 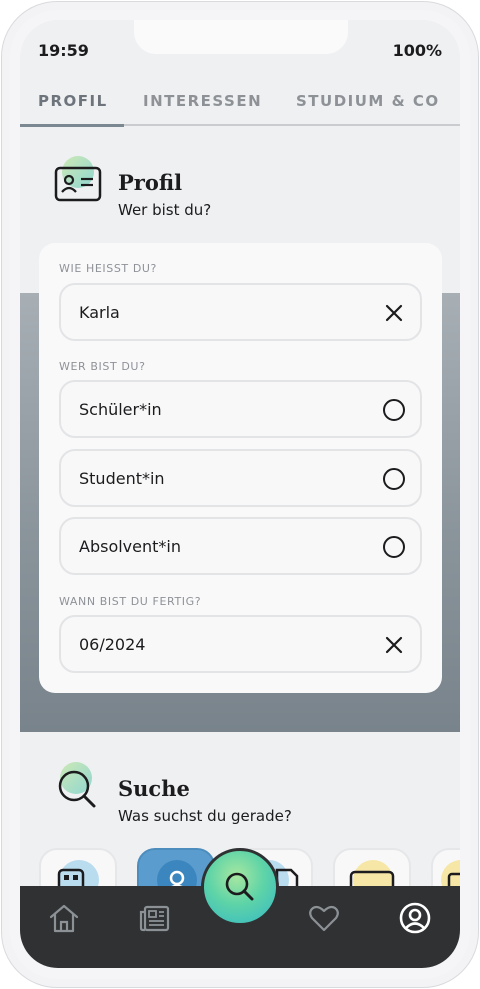 I want to click on finish-field-label: WANN BIST DU FERTIG?, so click(x=130, y=601).